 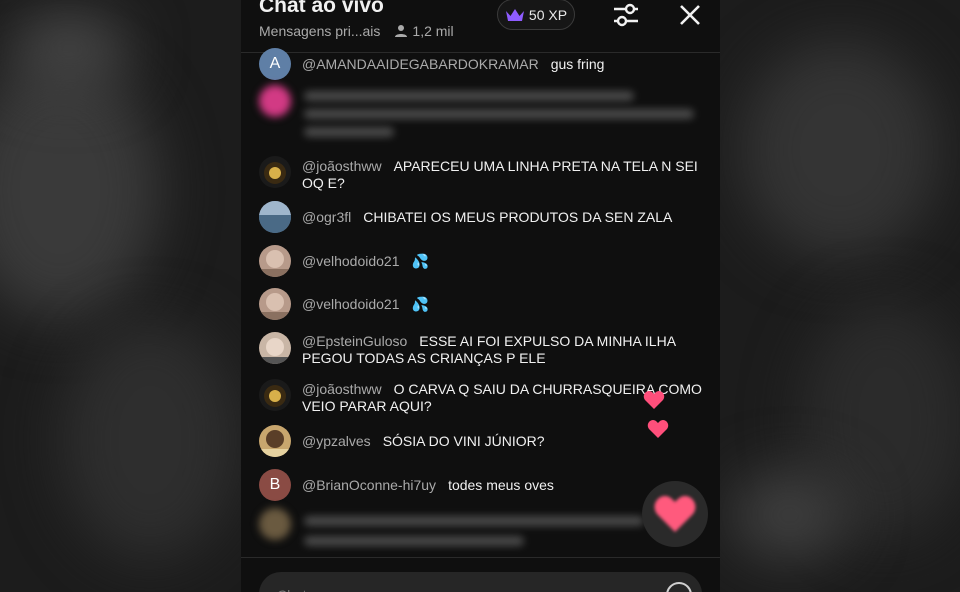 I want to click on chat-author: @AMANDAAIDEGABARDOKRAMAR, so click(x=420, y=64).